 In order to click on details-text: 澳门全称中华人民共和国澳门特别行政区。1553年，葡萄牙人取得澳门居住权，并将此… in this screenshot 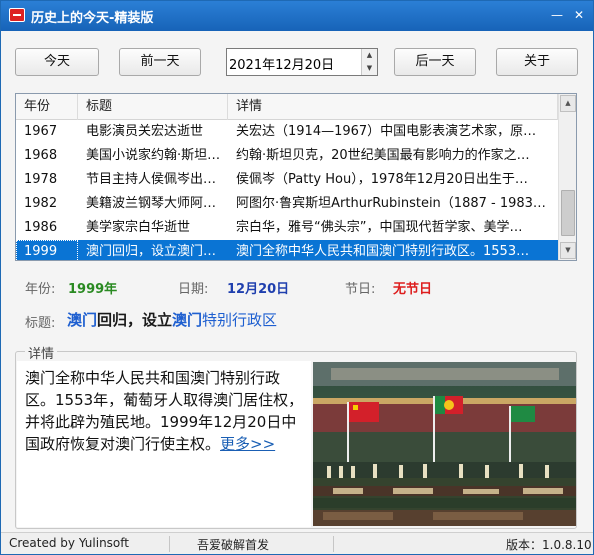, I will do `click(166, 411)`.